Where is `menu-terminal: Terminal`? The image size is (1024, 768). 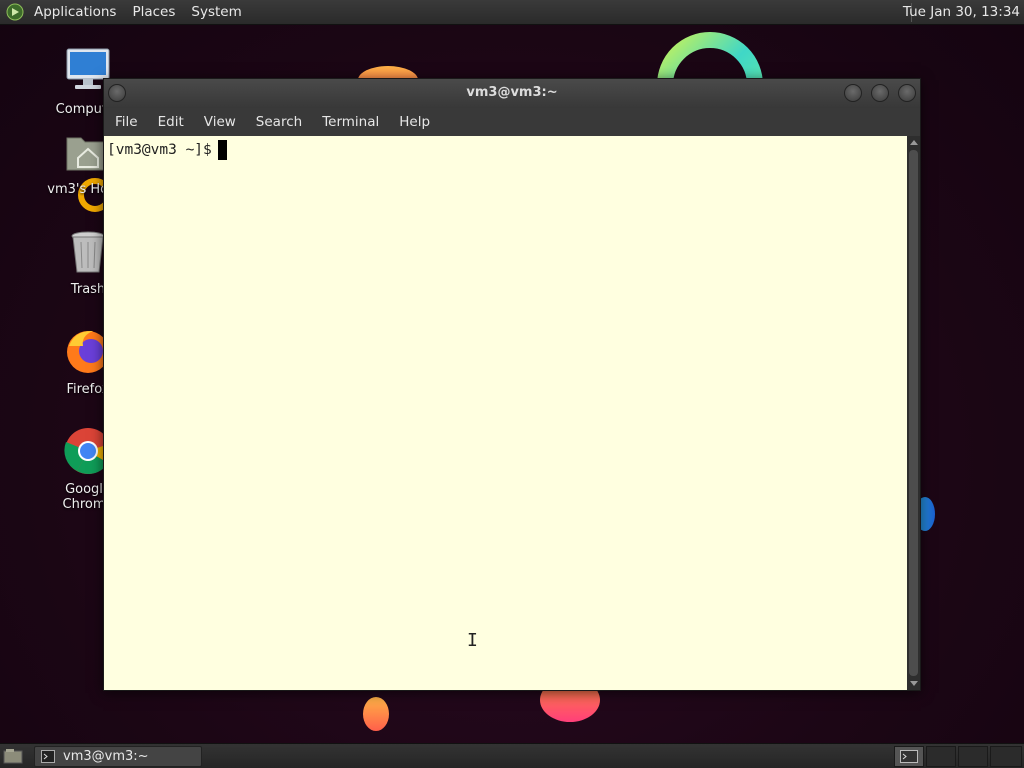 menu-terminal: Terminal is located at coordinates (350, 122).